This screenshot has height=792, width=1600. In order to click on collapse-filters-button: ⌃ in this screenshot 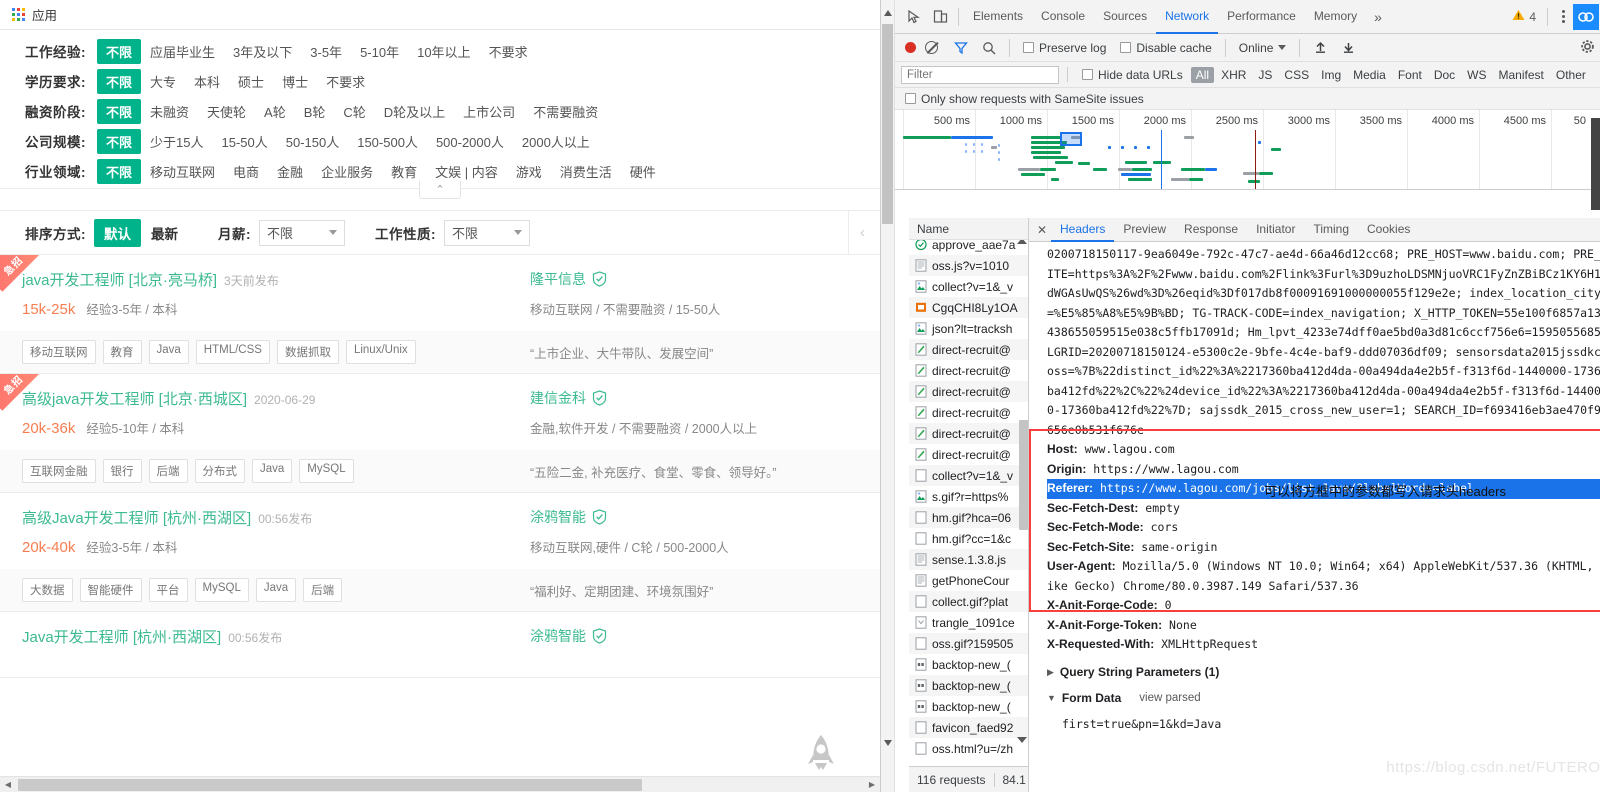, I will do `click(440, 190)`.